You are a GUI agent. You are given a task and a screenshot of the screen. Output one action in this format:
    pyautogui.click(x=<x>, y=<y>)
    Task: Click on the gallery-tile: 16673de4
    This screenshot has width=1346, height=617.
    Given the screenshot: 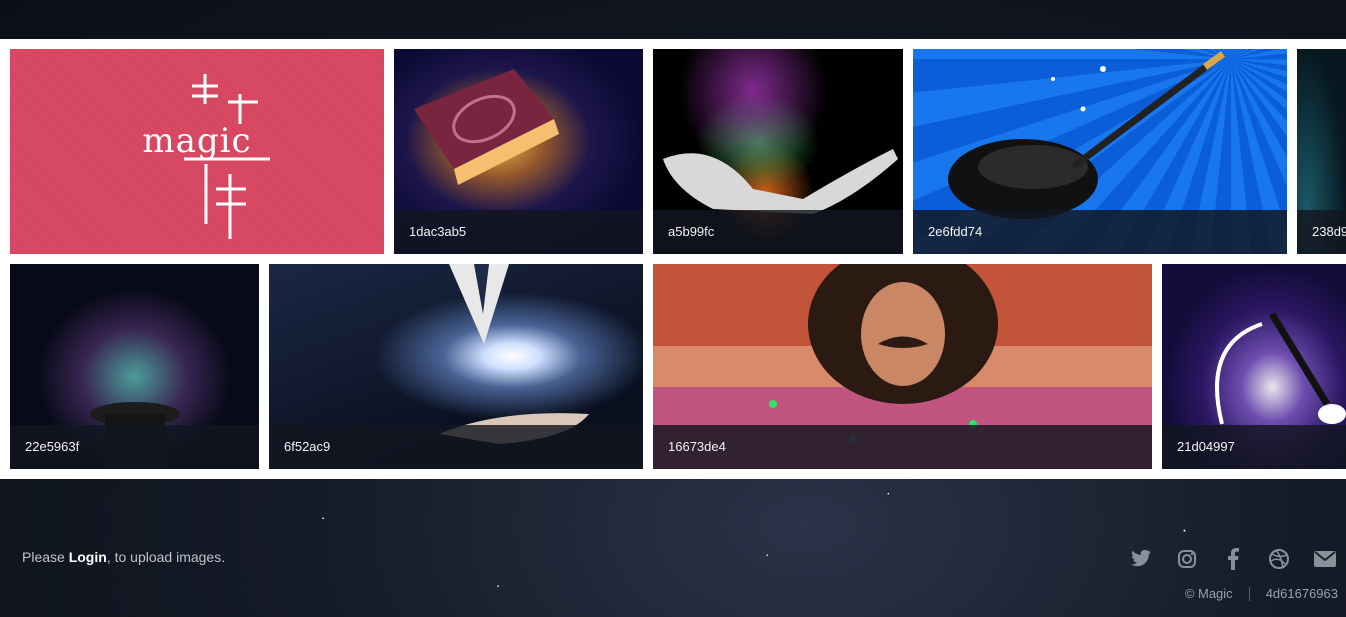 What is the action you would take?
    pyautogui.click(x=902, y=366)
    